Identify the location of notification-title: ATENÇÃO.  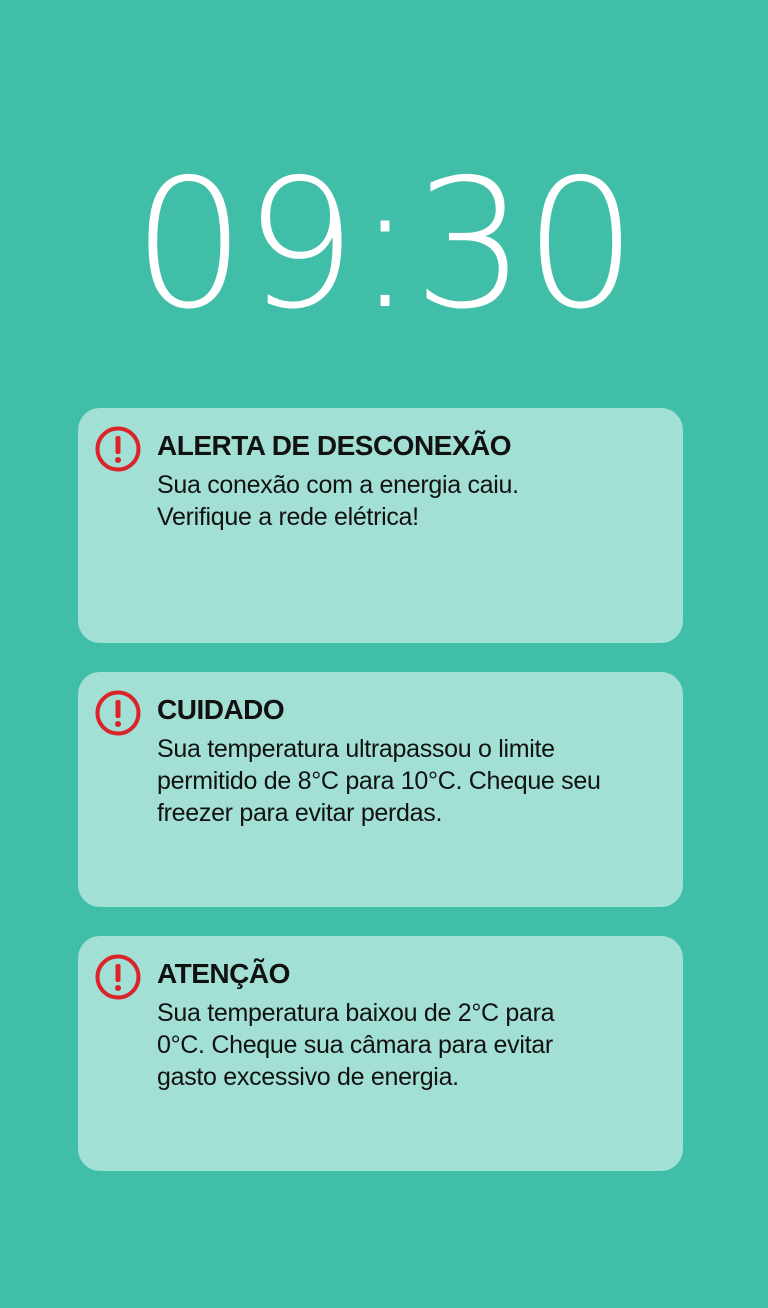
(223, 973).